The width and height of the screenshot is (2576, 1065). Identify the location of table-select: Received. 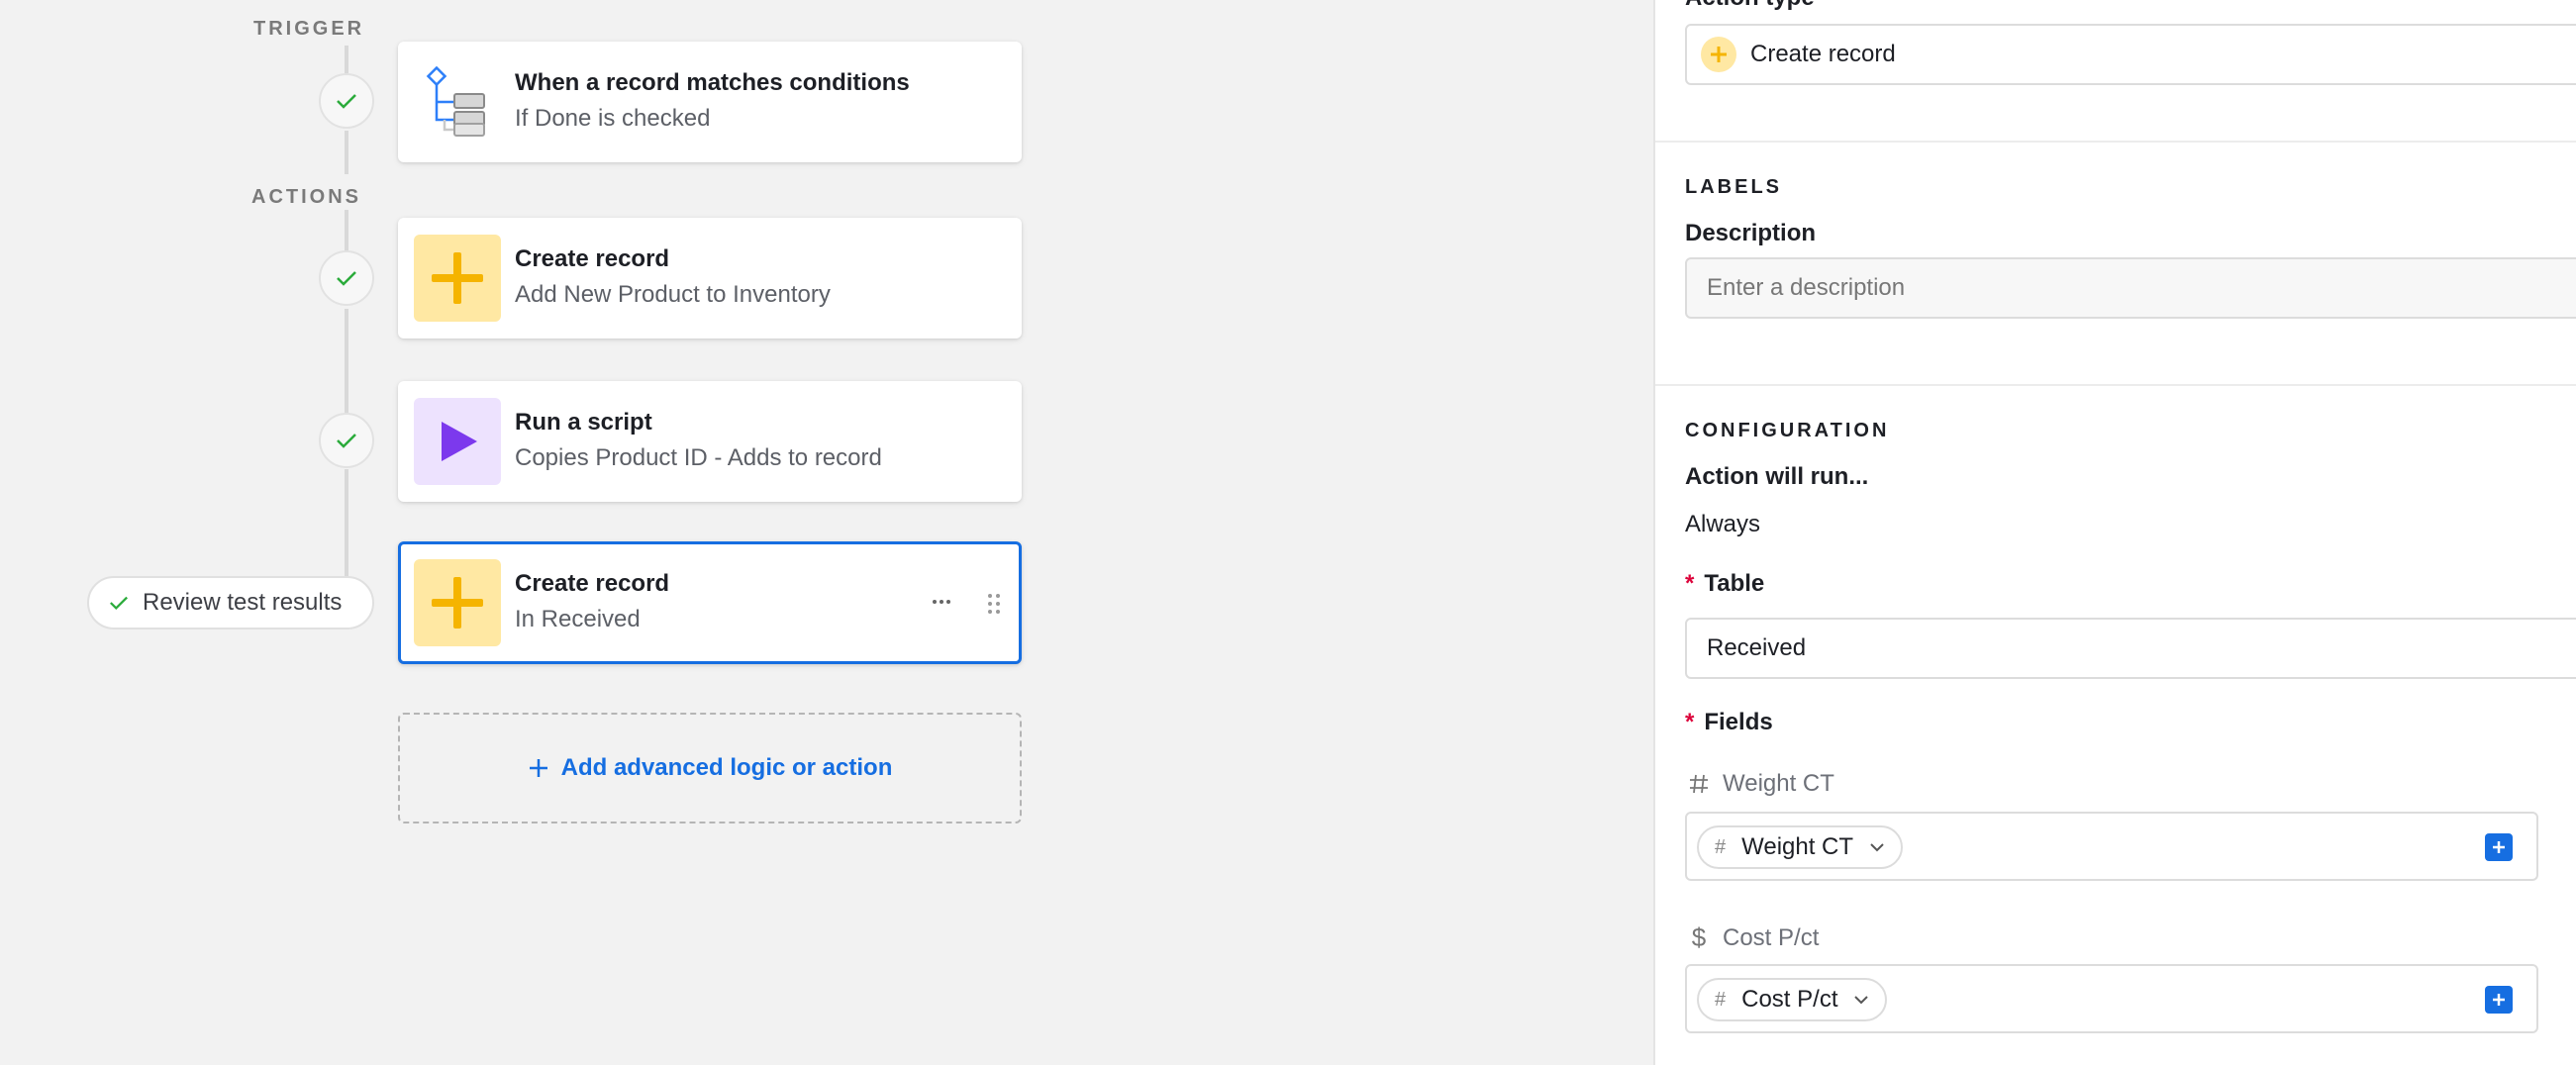
(2130, 648).